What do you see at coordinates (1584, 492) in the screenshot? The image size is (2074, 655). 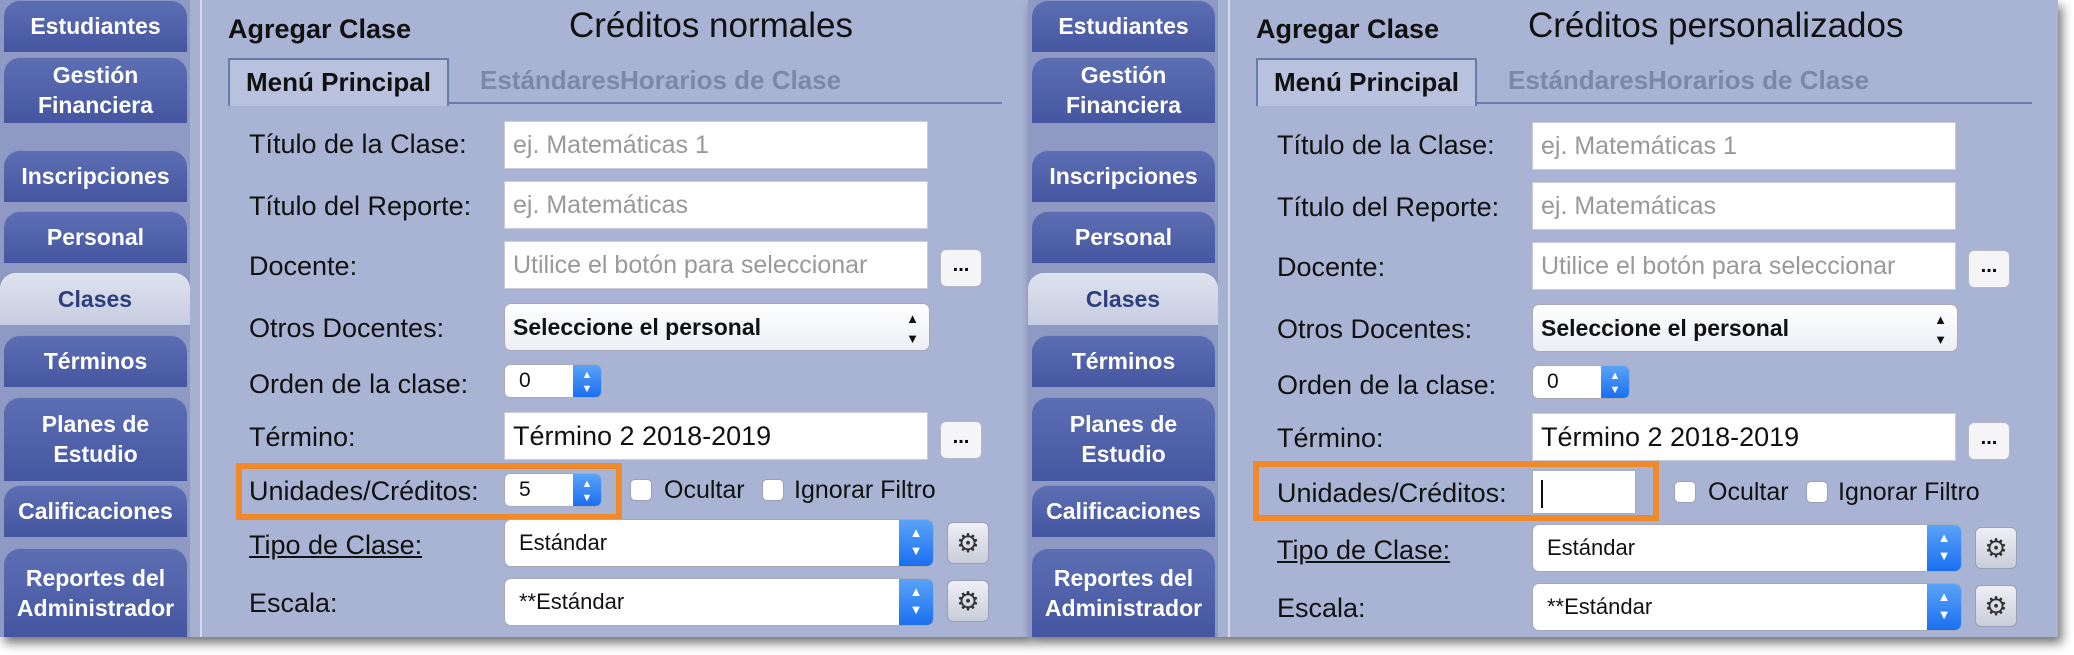 I see `units-input` at bounding box center [1584, 492].